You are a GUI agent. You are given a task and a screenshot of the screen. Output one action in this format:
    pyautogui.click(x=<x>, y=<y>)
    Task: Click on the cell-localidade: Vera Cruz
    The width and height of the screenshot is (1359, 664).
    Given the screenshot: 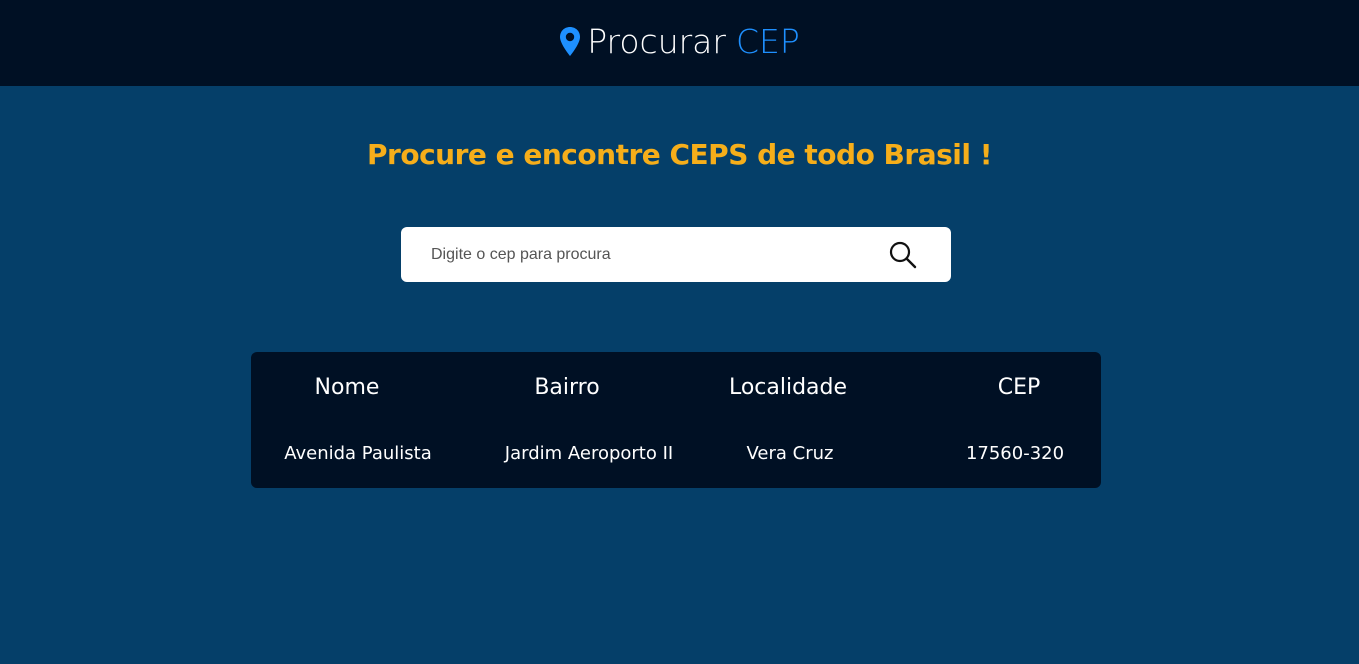 What is the action you would take?
    pyautogui.click(x=790, y=453)
    